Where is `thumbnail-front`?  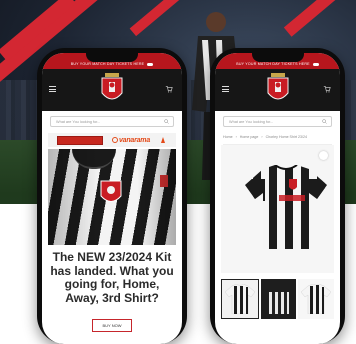 thumbnail-front is located at coordinates (240, 299).